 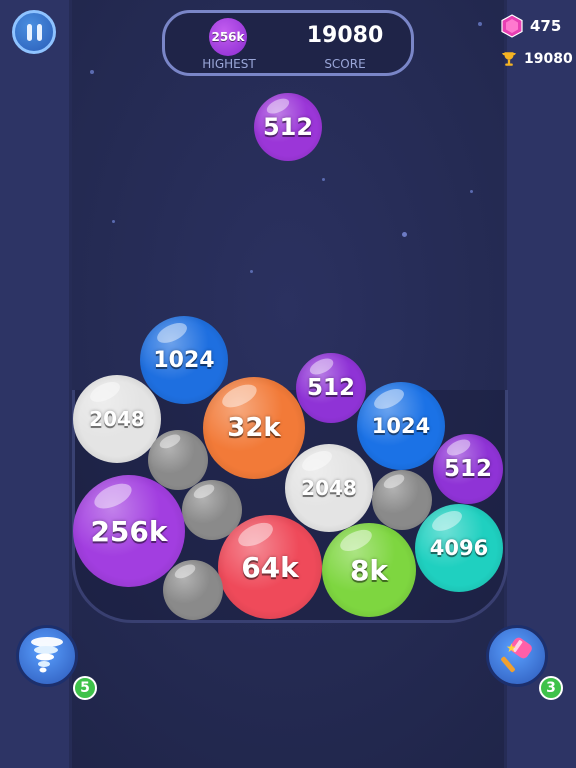 I want to click on ball-label: 8k, so click(x=369, y=570).